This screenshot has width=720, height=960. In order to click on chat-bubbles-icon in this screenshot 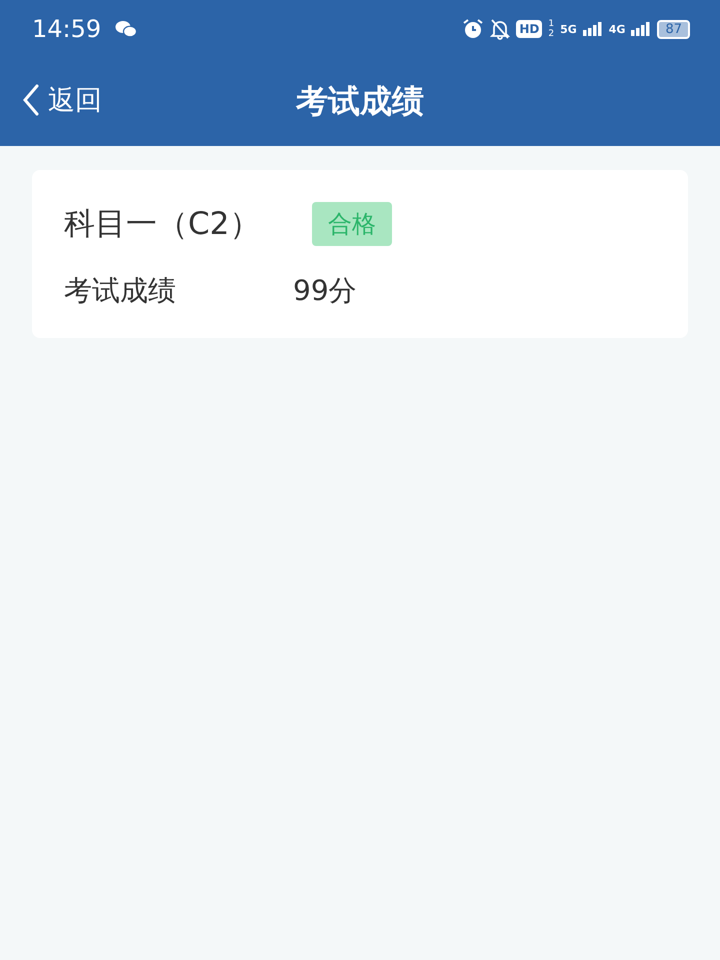, I will do `click(126, 29)`.